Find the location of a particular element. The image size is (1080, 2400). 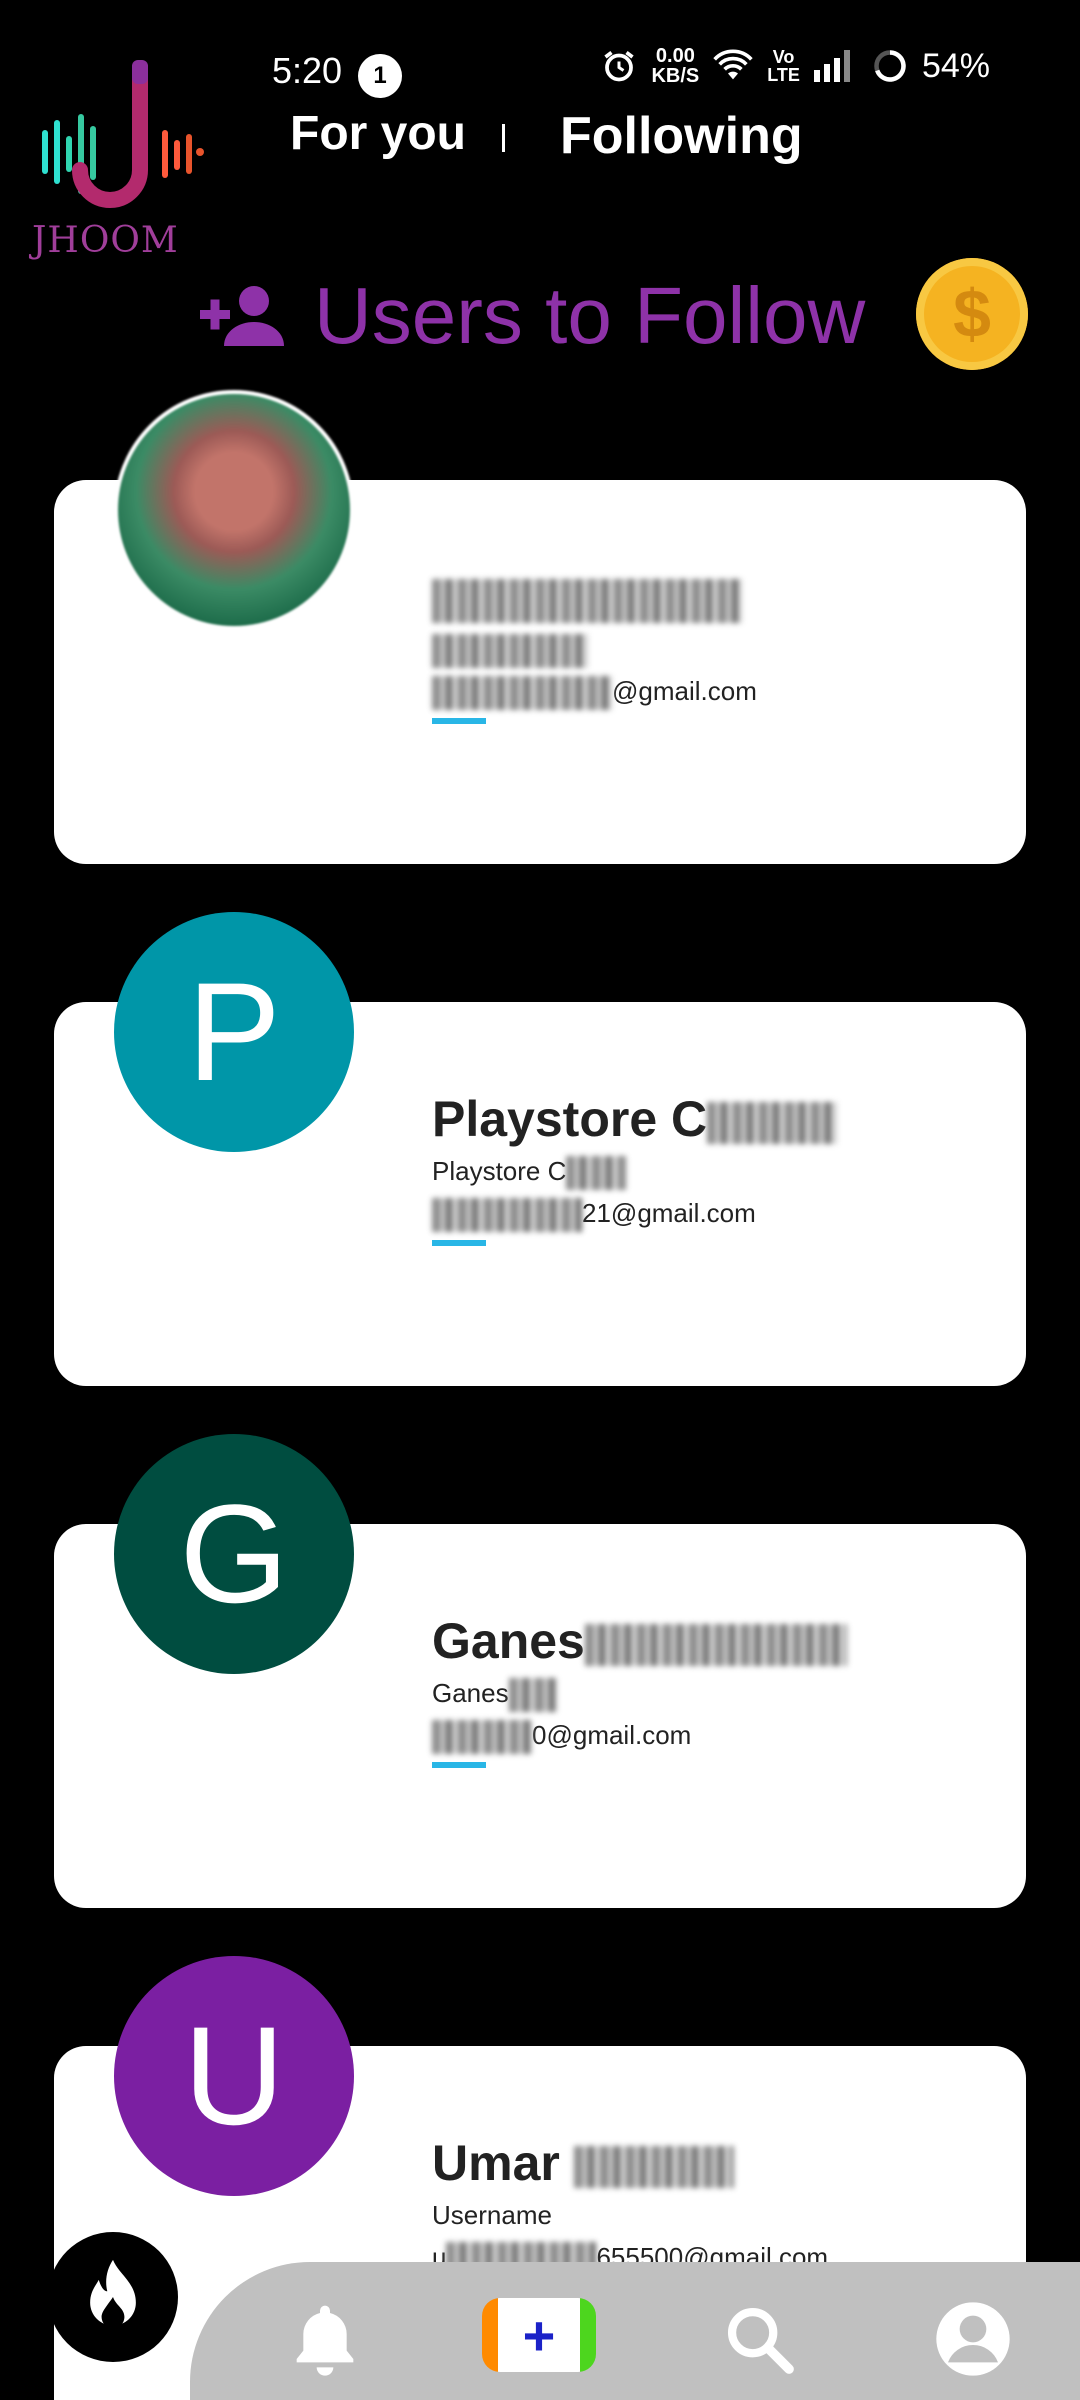

user-email: 21@gmail.com is located at coordinates (594, 1215).